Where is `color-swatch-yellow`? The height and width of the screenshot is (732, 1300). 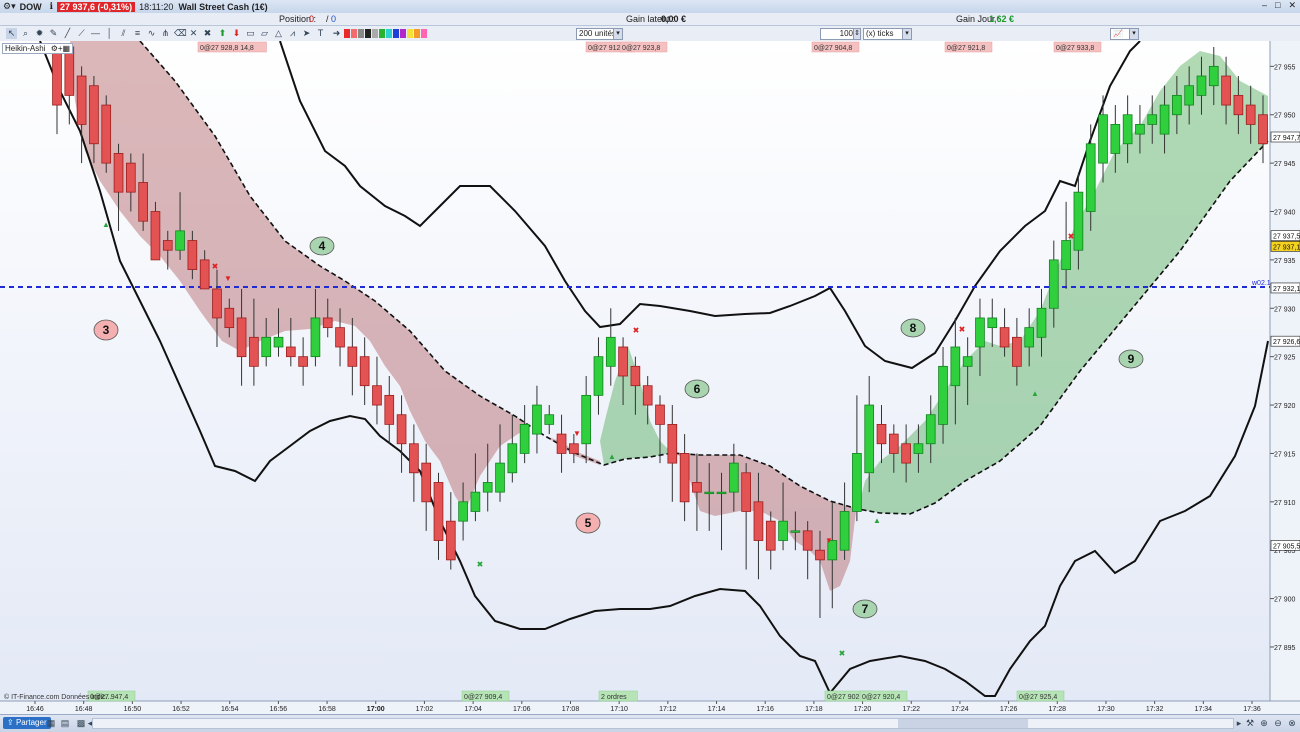 color-swatch-yellow is located at coordinates (410, 33).